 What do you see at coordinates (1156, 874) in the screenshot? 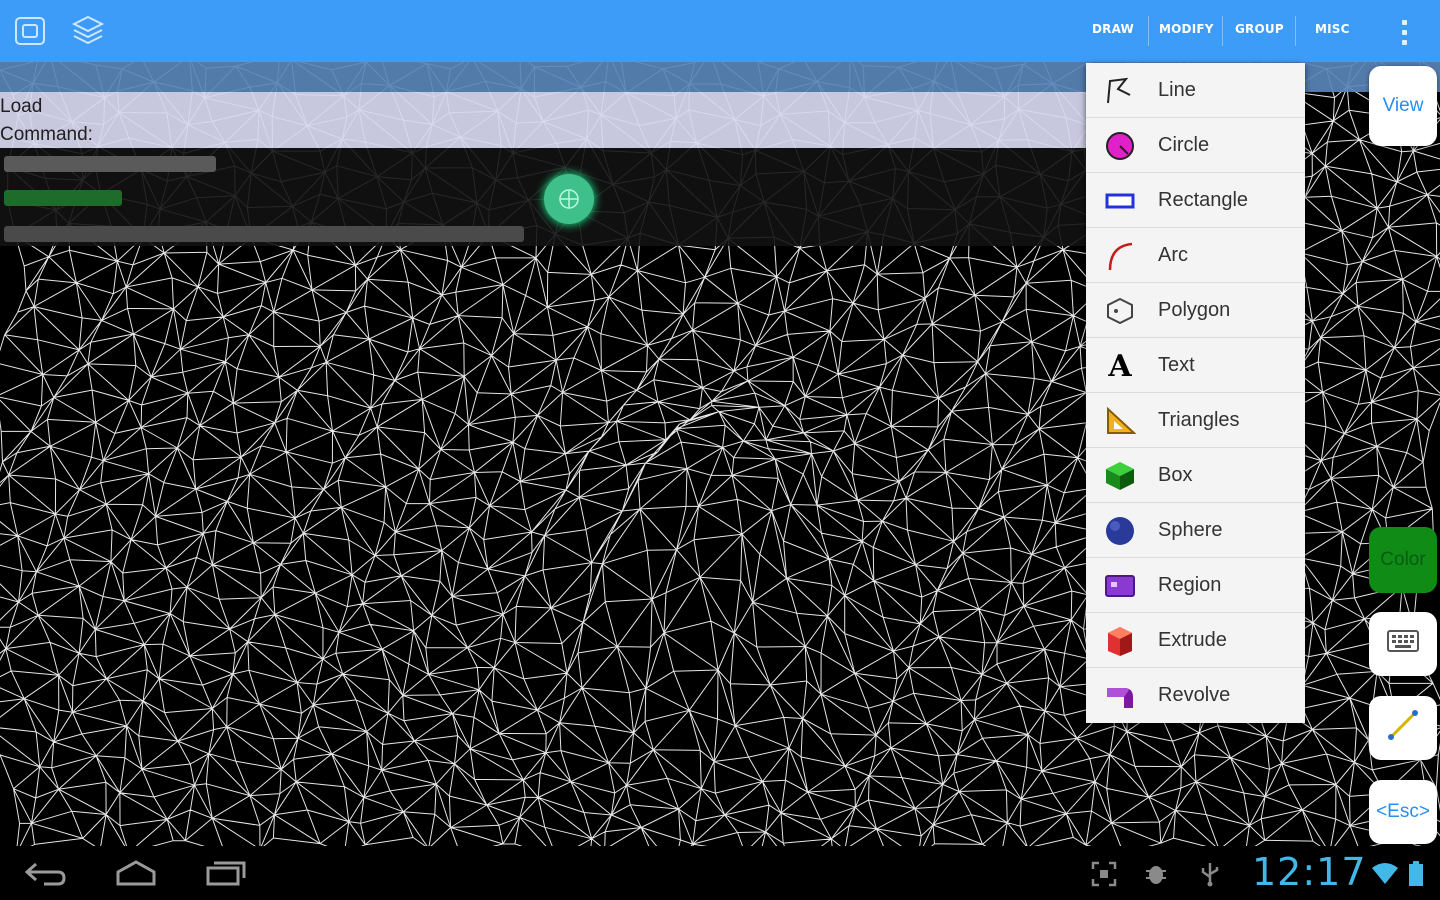
I see `debug-icon` at bounding box center [1156, 874].